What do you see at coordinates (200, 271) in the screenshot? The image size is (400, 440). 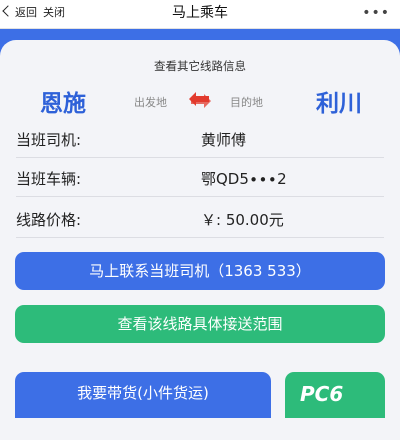 I see `contact-driver-button: 马上联系当班司机（1363 533）` at bounding box center [200, 271].